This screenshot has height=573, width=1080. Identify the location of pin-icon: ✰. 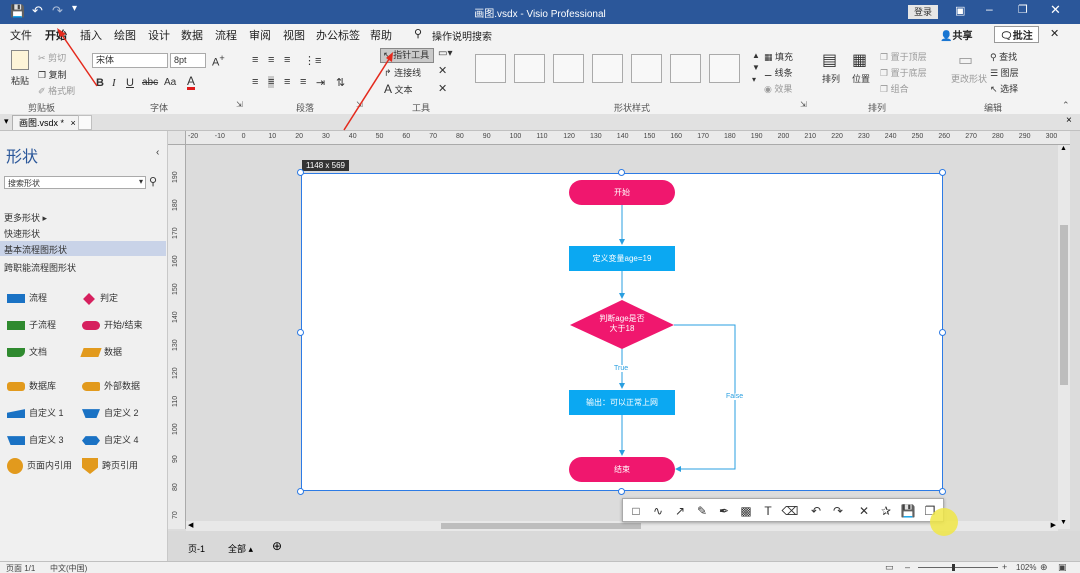
(886, 511).